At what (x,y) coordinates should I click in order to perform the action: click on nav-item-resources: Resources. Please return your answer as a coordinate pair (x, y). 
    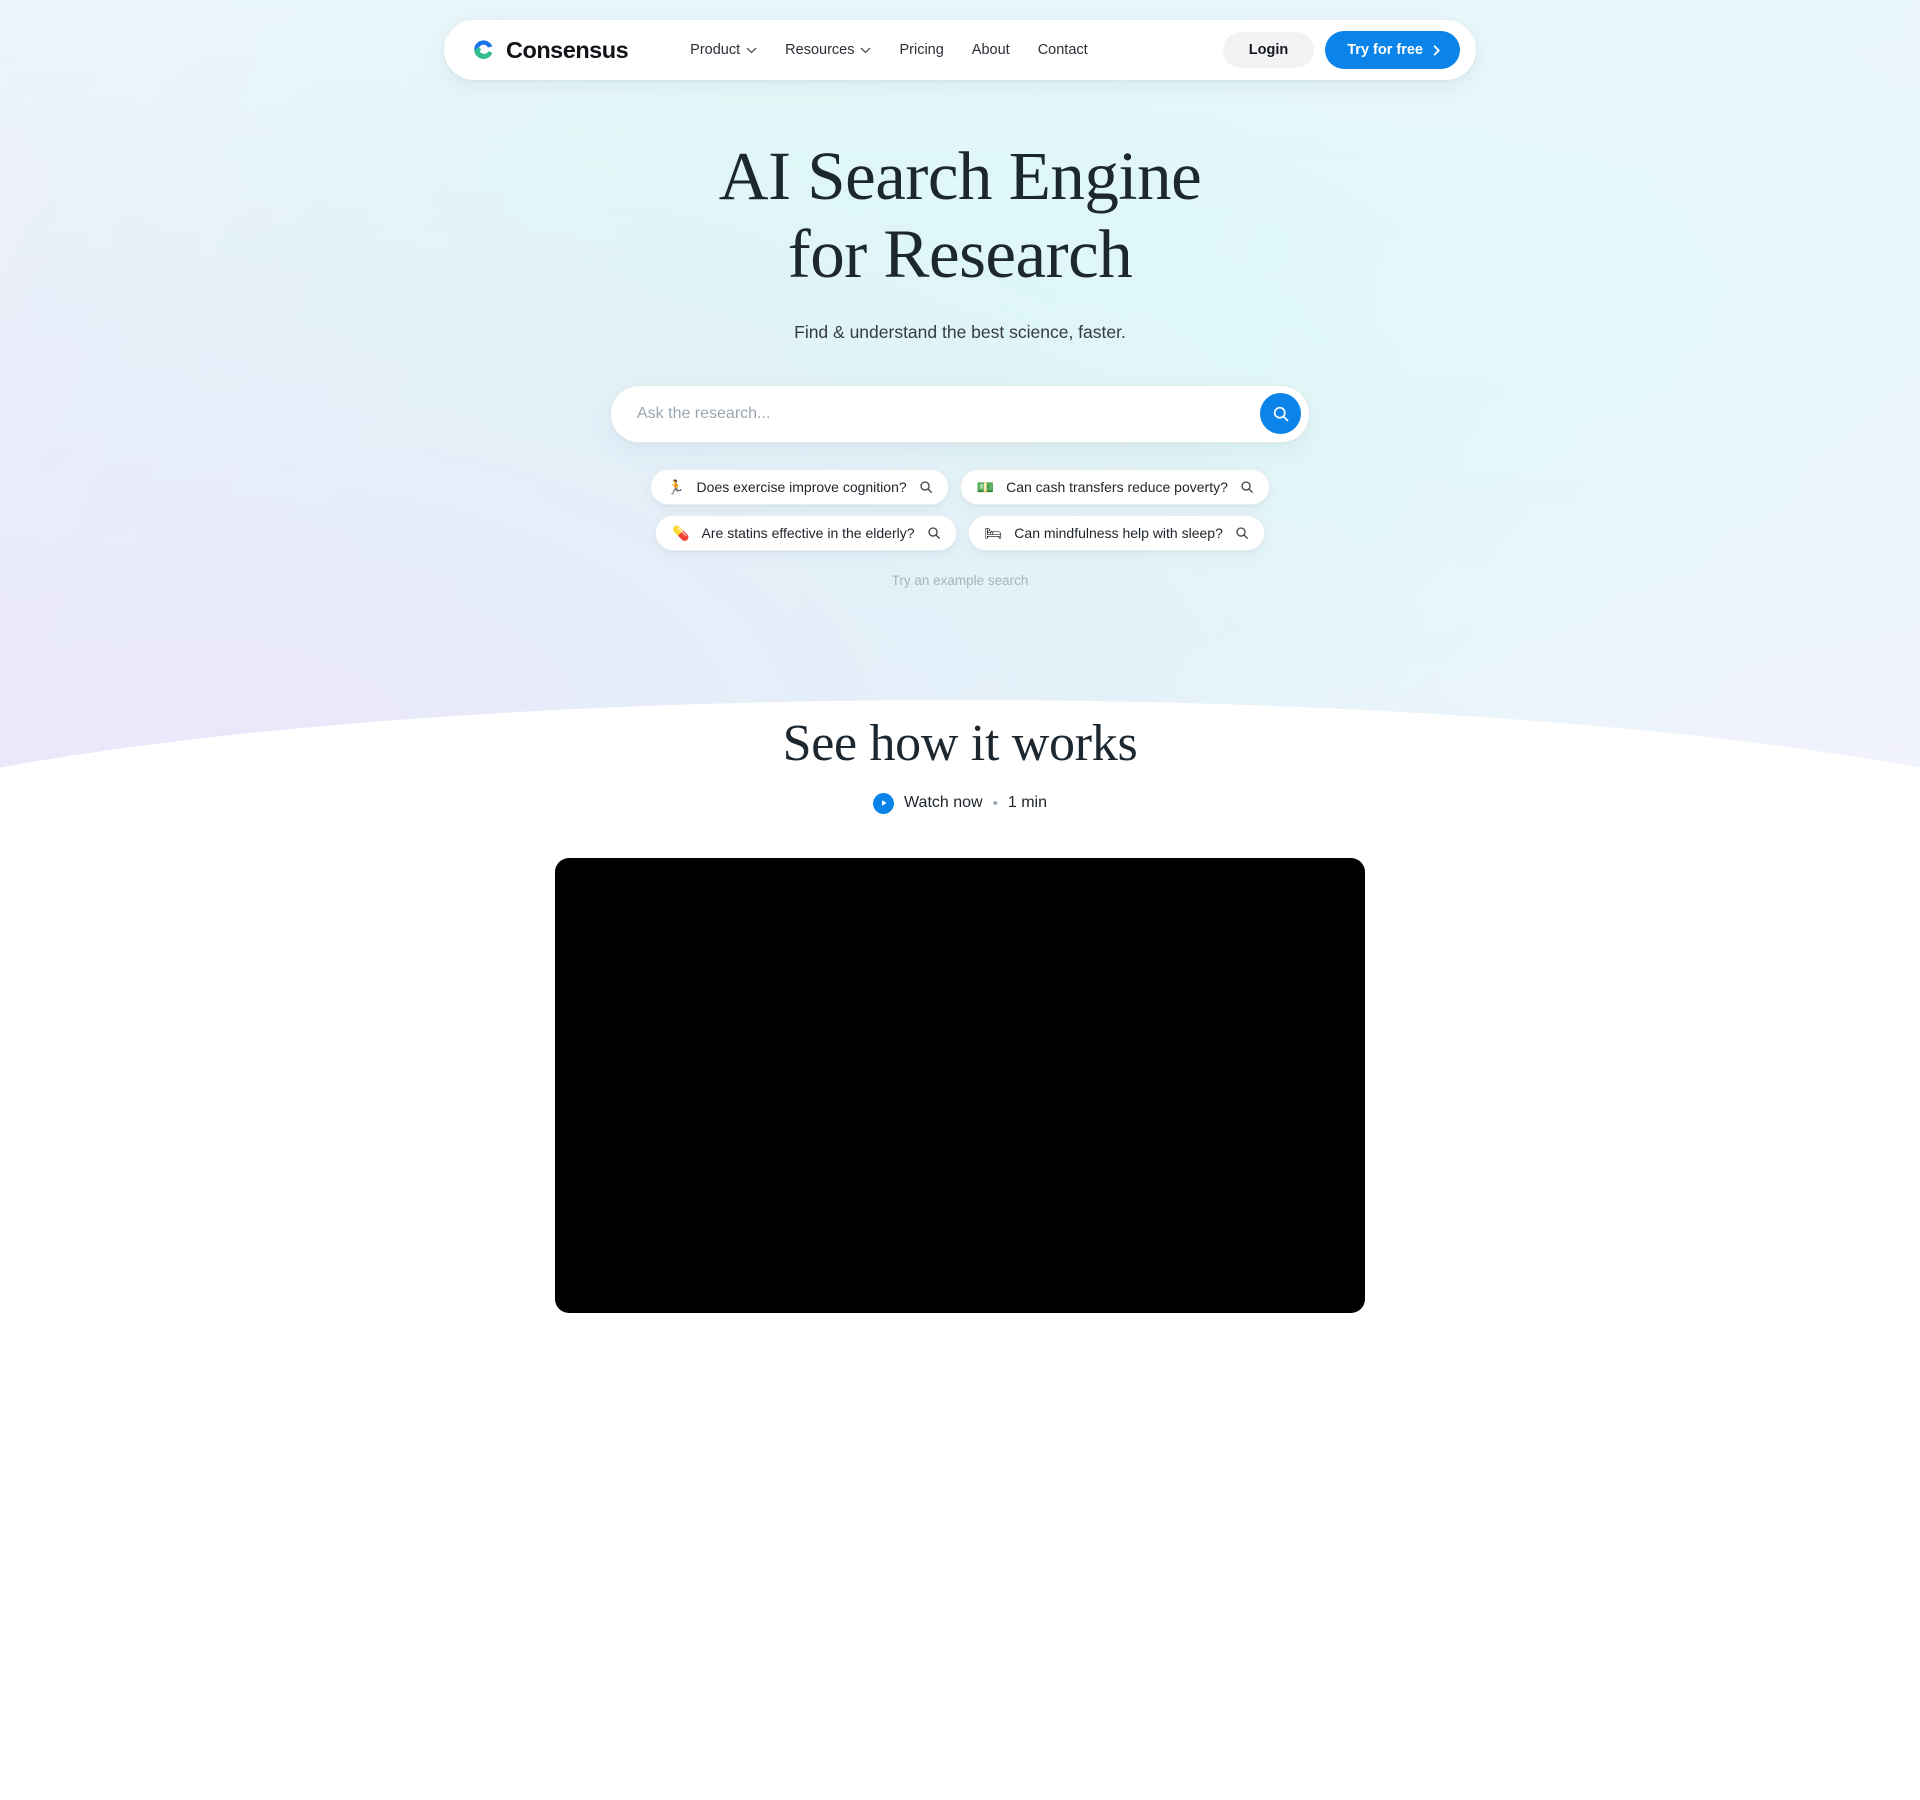
    Looking at the image, I should click on (828, 50).